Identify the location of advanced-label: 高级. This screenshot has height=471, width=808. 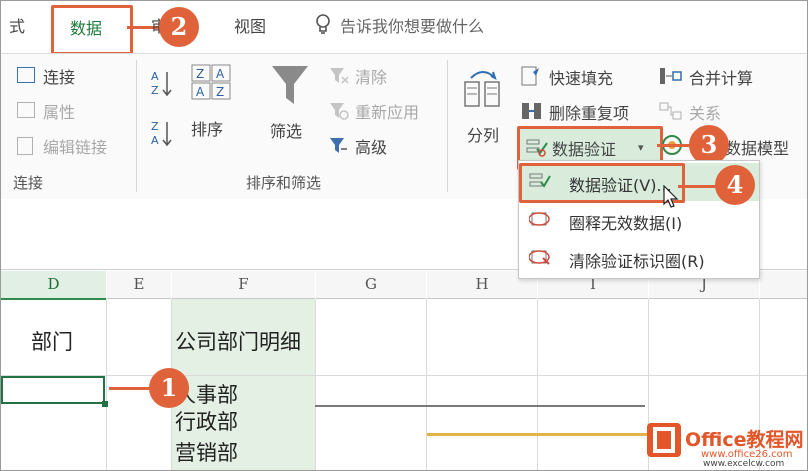
(371, 147).